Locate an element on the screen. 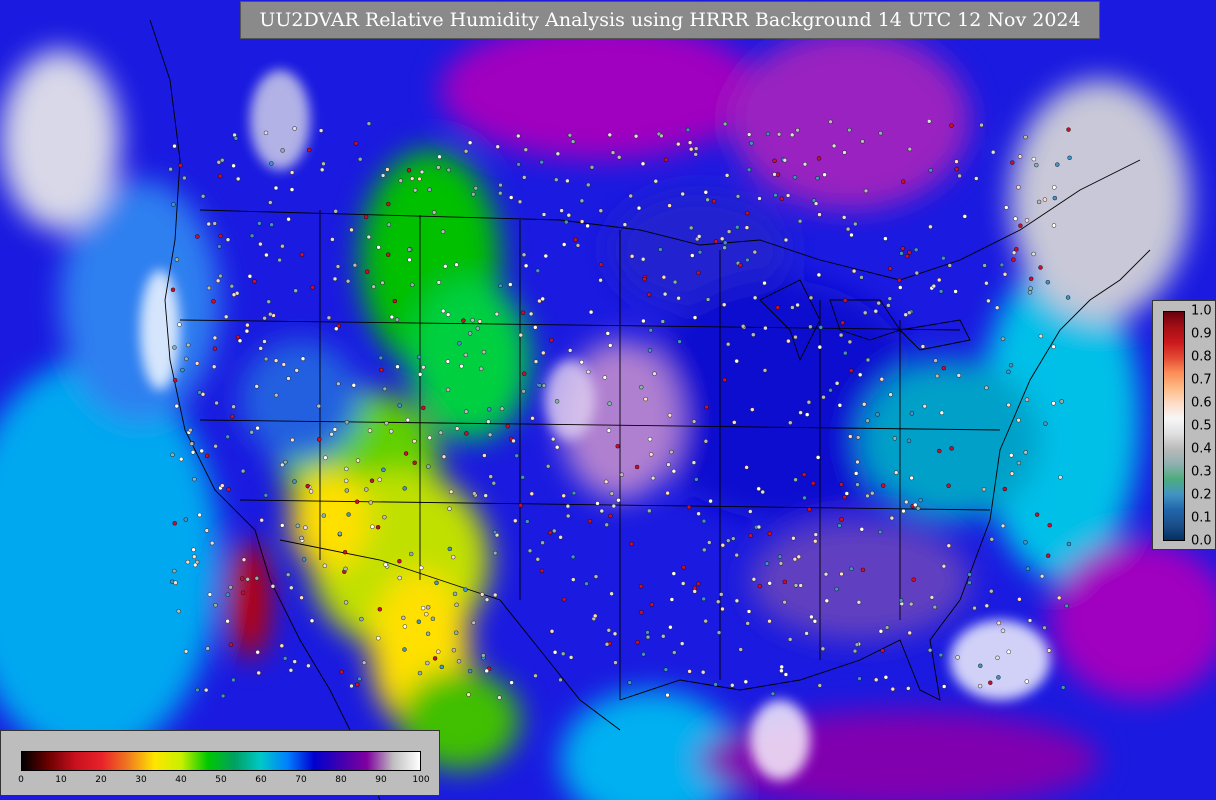 The height and width of the screenshot is (800, 1216). obs-colorbar-gradient is located at coordinates (1174, 426).